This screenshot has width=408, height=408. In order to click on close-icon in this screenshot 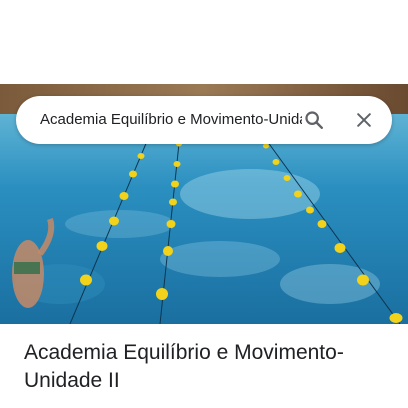, I will do `click(364, 120)`.